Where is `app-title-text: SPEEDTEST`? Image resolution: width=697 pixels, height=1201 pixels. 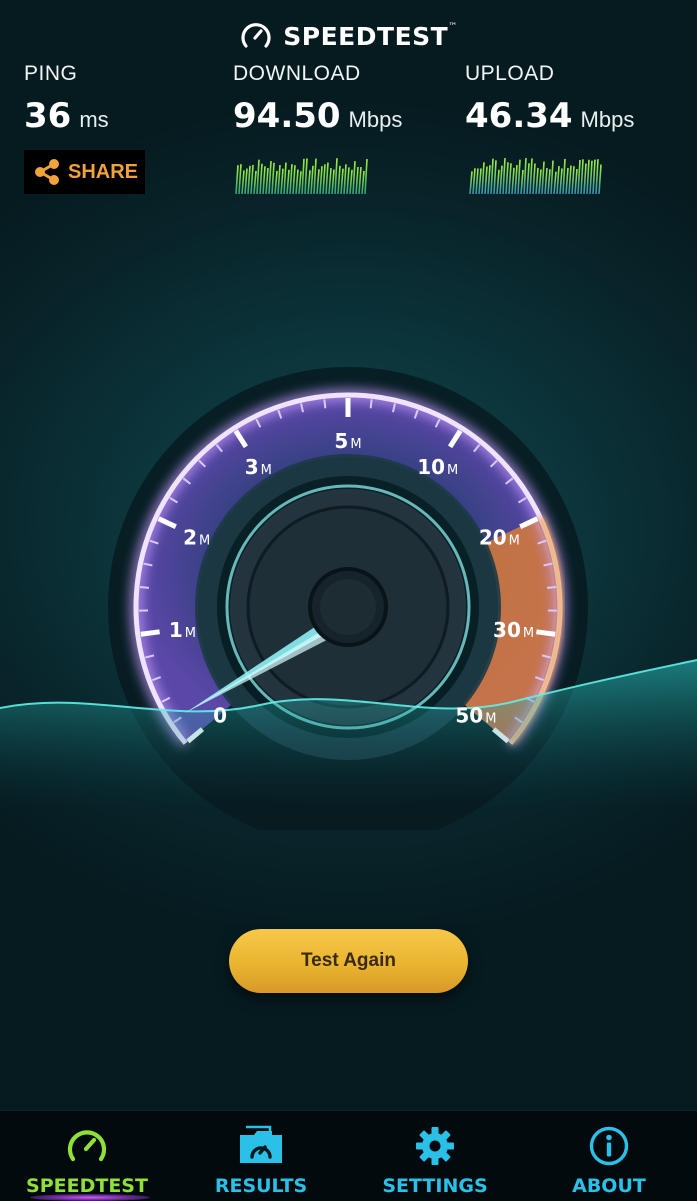
app-title-text: SPEEDTEST is located at coordinates (365, 36).